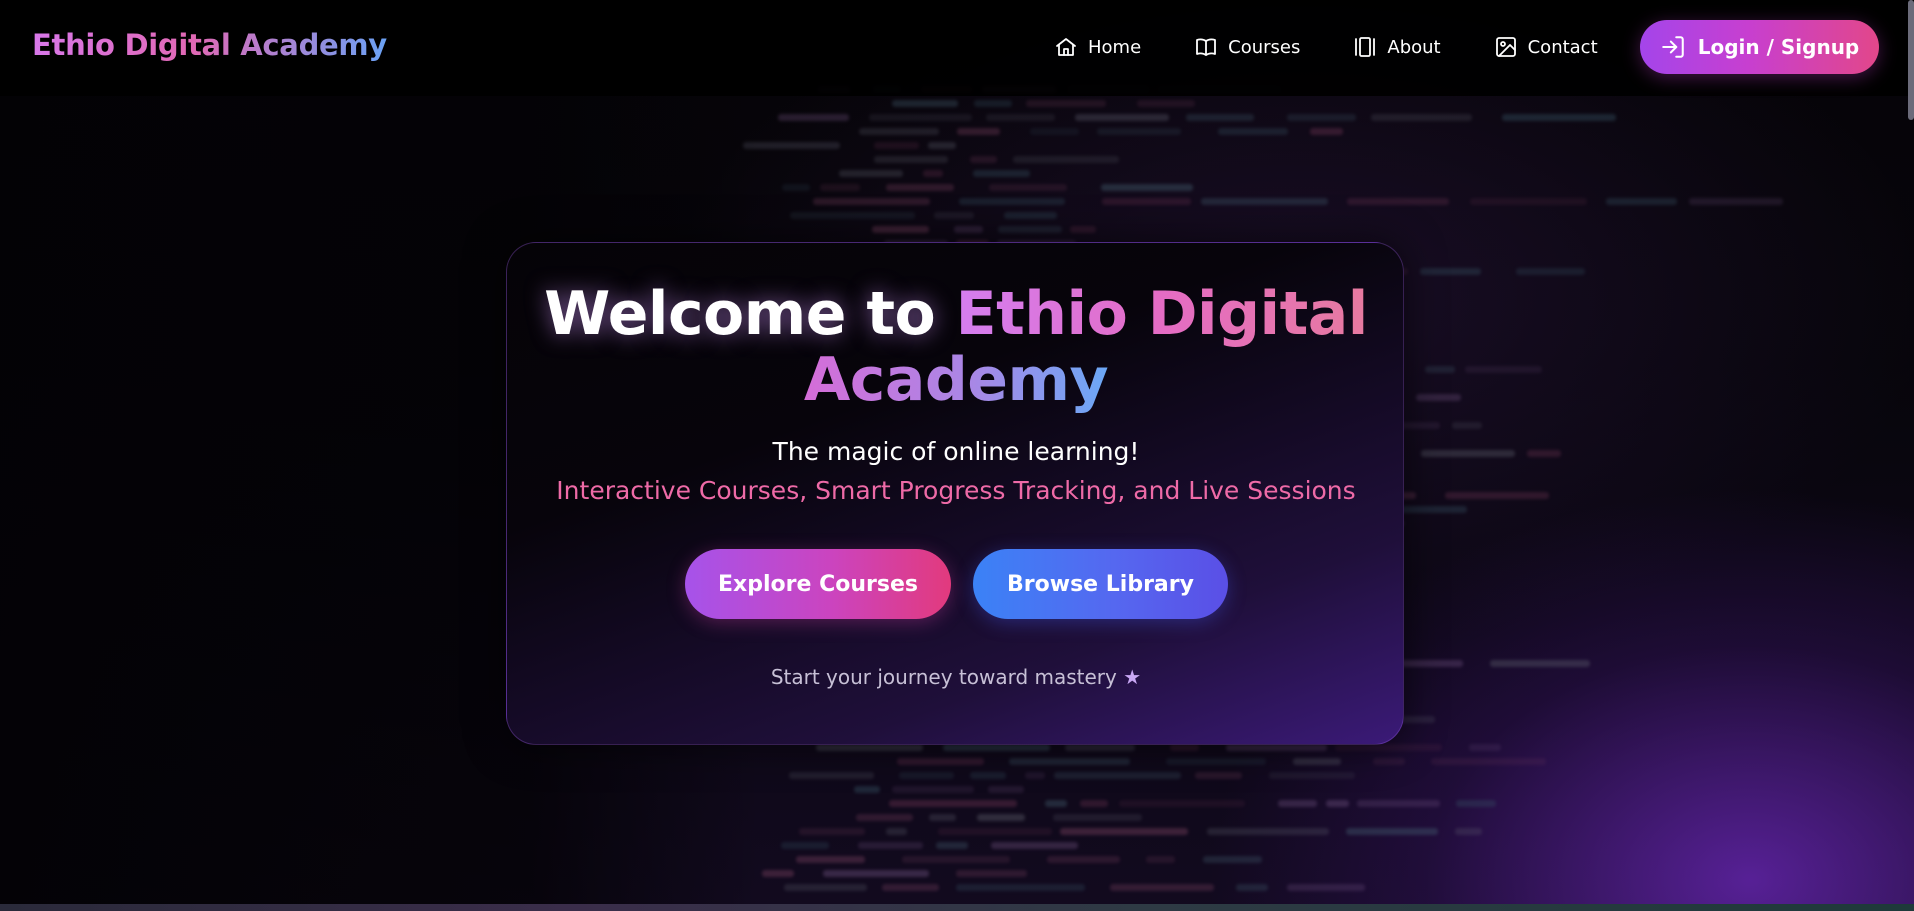  I want to click on page-scrollbar, so click(1911, 60).